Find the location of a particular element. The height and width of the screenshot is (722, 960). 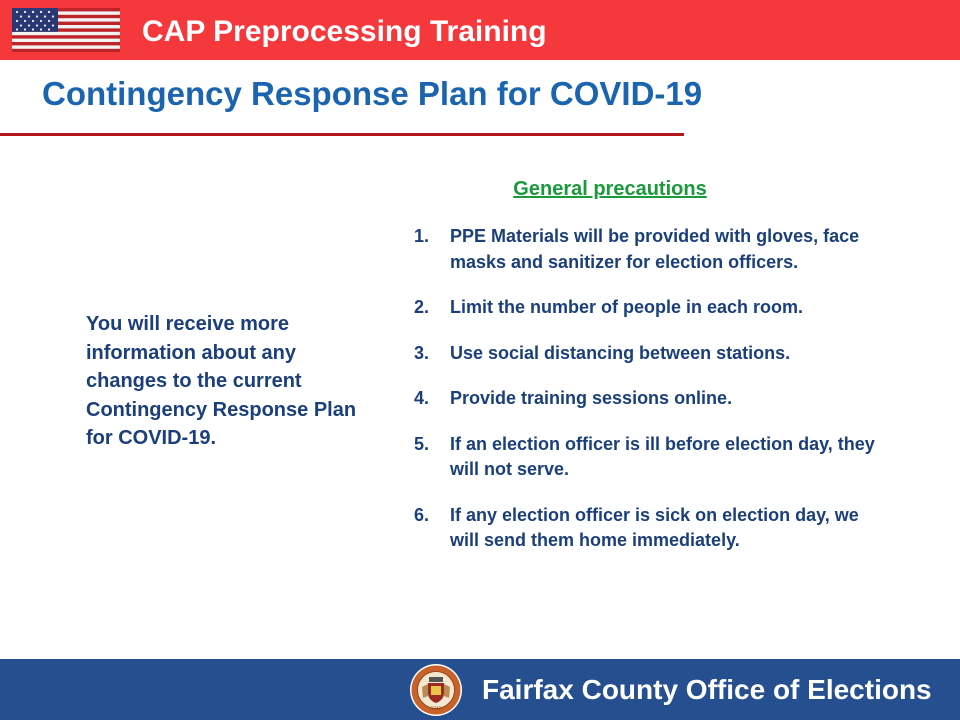

seal-year: 1742 is located at coordinates (436, 708).